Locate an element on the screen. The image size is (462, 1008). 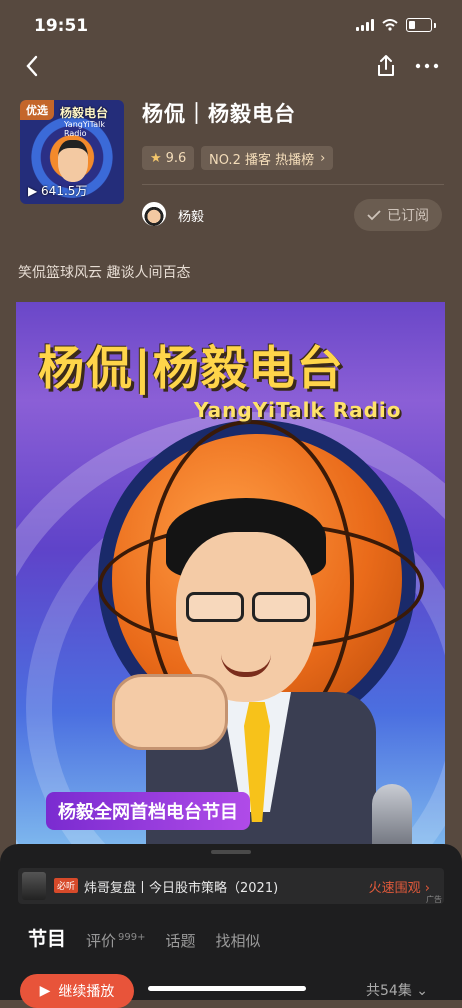
status-time: 19:51 is located at coordinates (61, 26).